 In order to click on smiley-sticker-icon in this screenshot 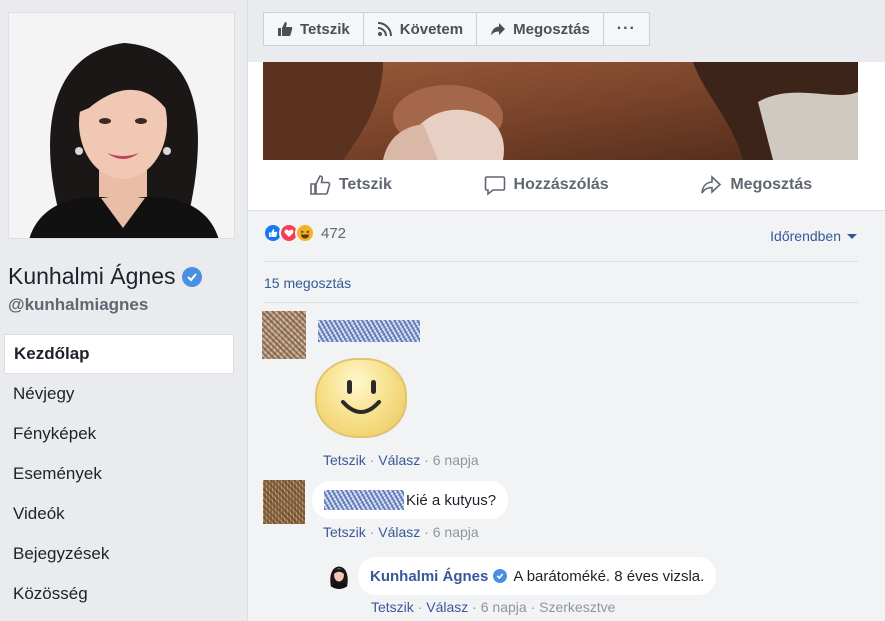, I will do `click(361, 398)`.